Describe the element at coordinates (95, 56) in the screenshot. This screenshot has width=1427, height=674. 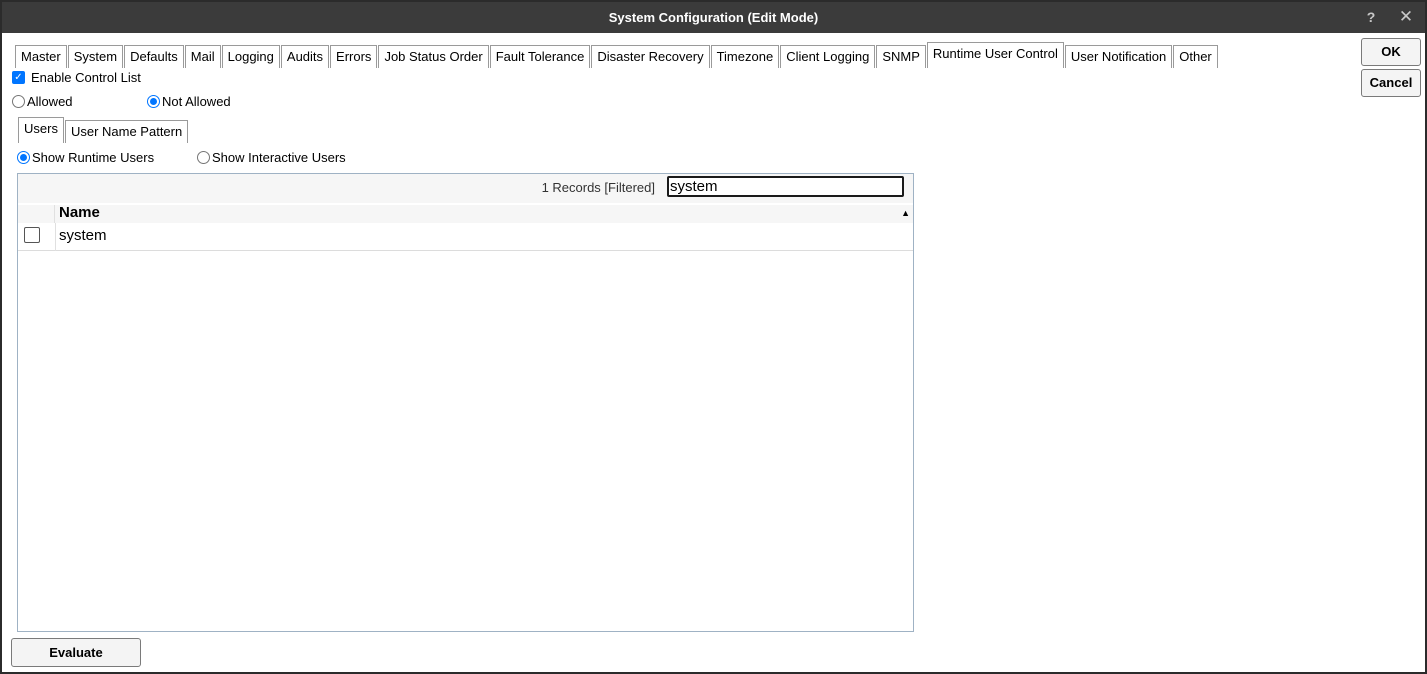
I see `tab-system: System` at that location.